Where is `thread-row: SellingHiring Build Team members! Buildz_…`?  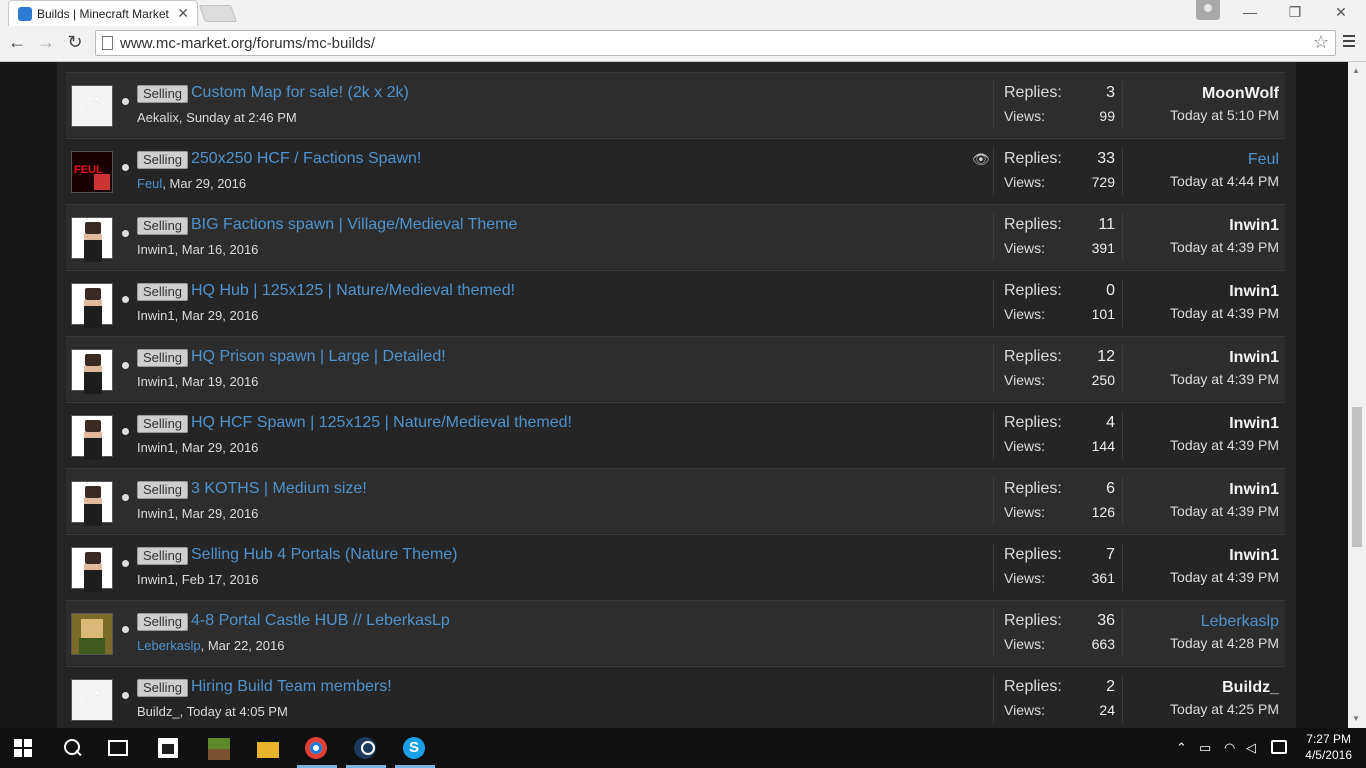
thread-row: SellingHiring Build Team members! Buildz_… is located at coordinates (675, 697).